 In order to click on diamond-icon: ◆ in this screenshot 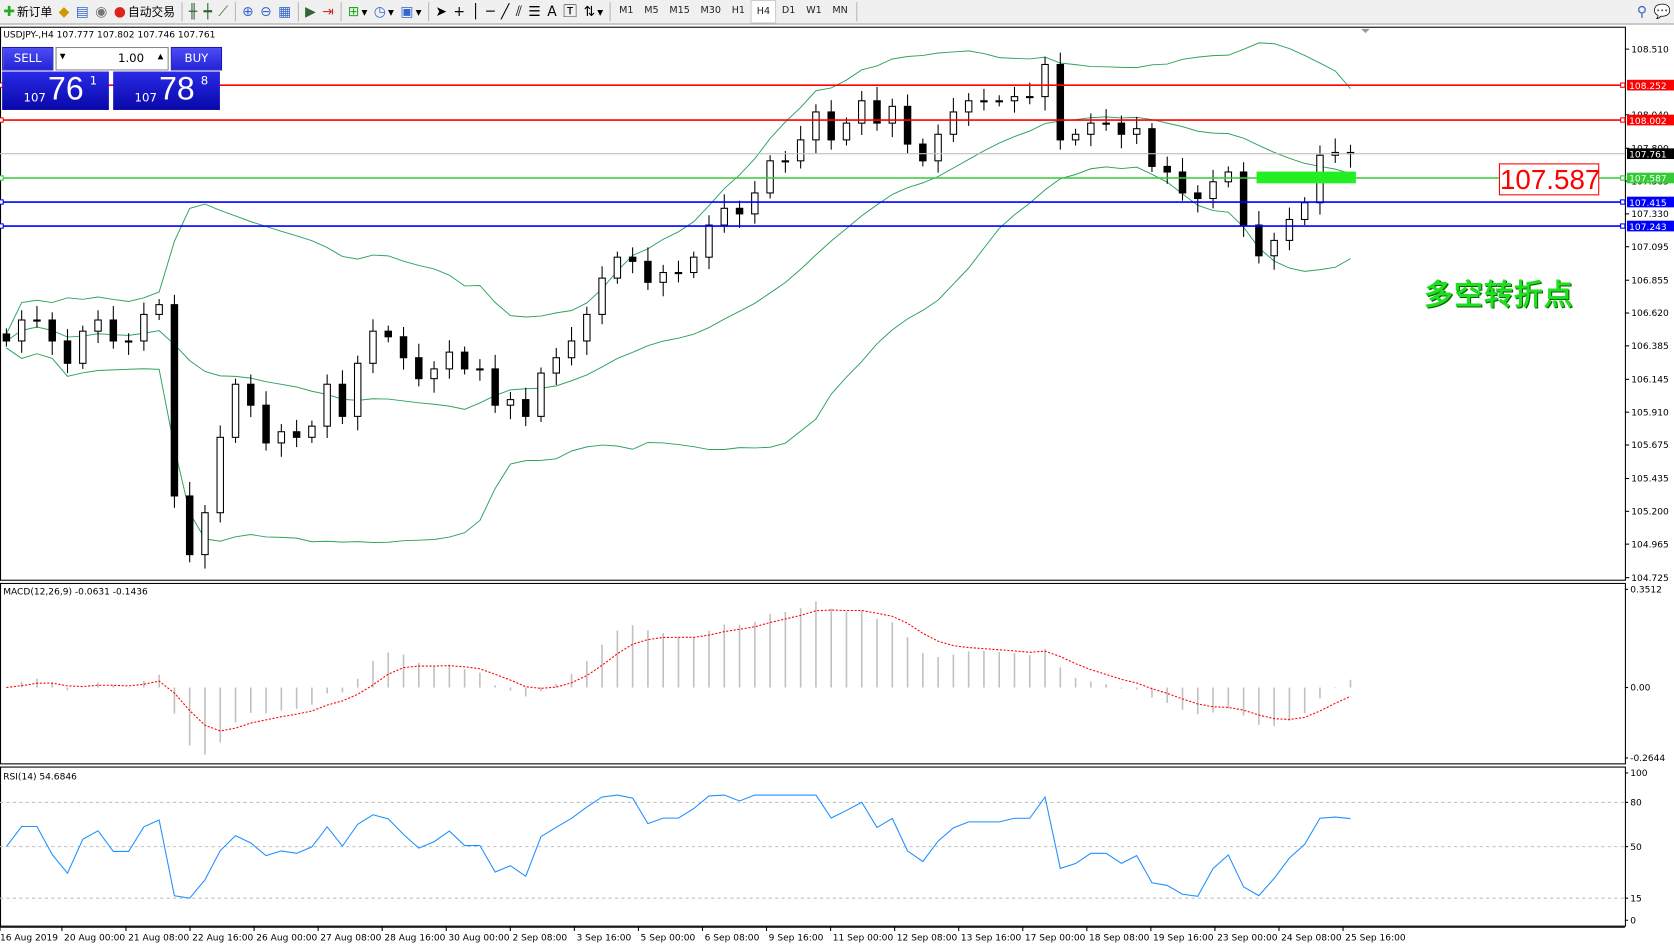, I will do `click(64, 11)`.